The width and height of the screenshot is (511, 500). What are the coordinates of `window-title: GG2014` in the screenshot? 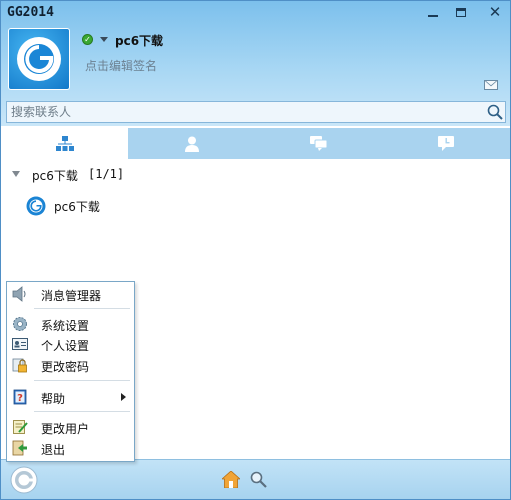 It's located at (30, 12).